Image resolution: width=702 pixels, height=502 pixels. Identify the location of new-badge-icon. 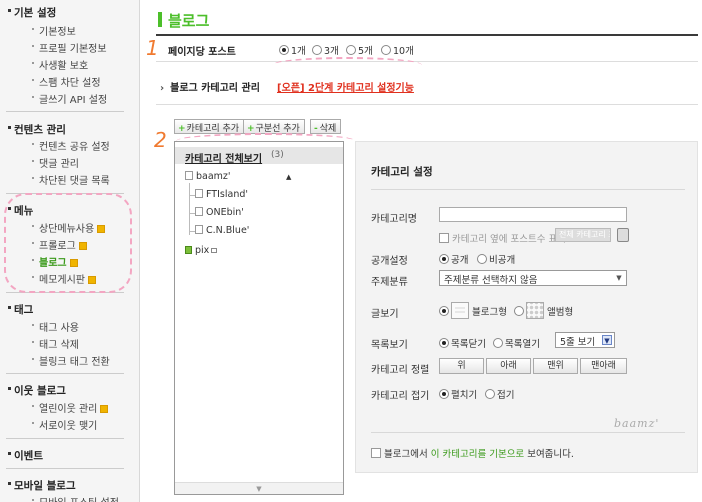
(104, 409).